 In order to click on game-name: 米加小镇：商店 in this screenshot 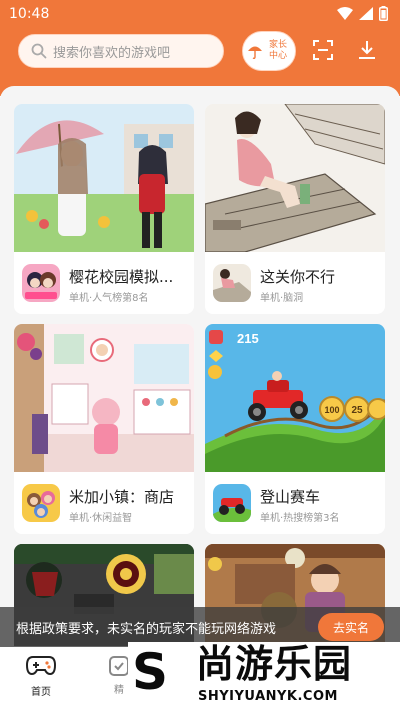, I will do `click(122, 497)`.